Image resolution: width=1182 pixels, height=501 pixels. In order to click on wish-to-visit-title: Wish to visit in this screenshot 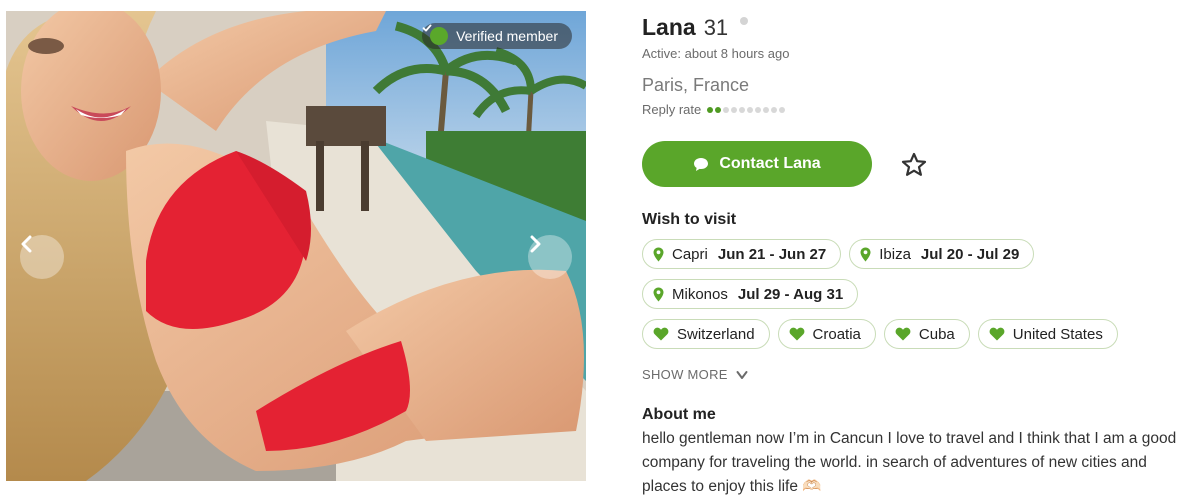, I will do `click(689, 219)`.